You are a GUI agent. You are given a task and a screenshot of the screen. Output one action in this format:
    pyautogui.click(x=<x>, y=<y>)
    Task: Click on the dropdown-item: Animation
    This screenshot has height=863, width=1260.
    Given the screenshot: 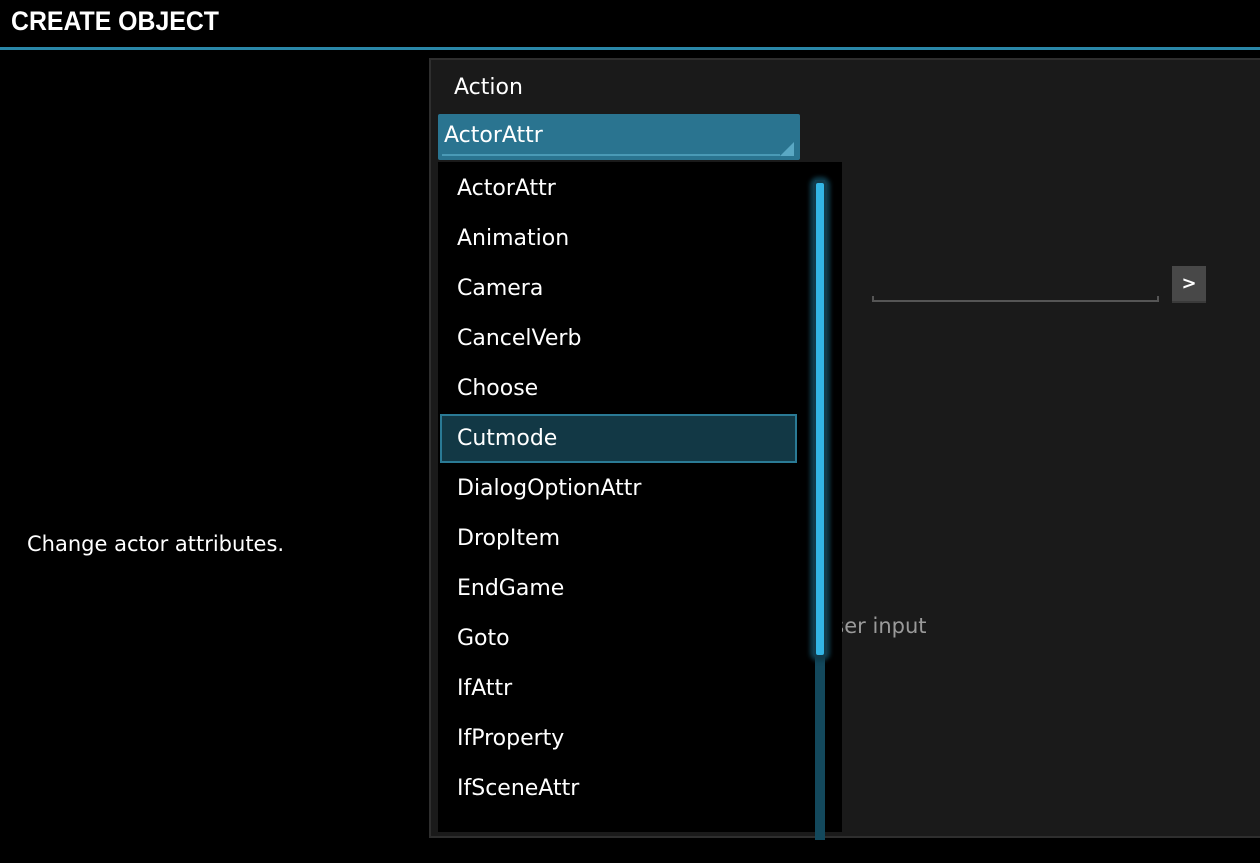 What is the action you would take?
    pyautogui.click(x=618, y=238)
    